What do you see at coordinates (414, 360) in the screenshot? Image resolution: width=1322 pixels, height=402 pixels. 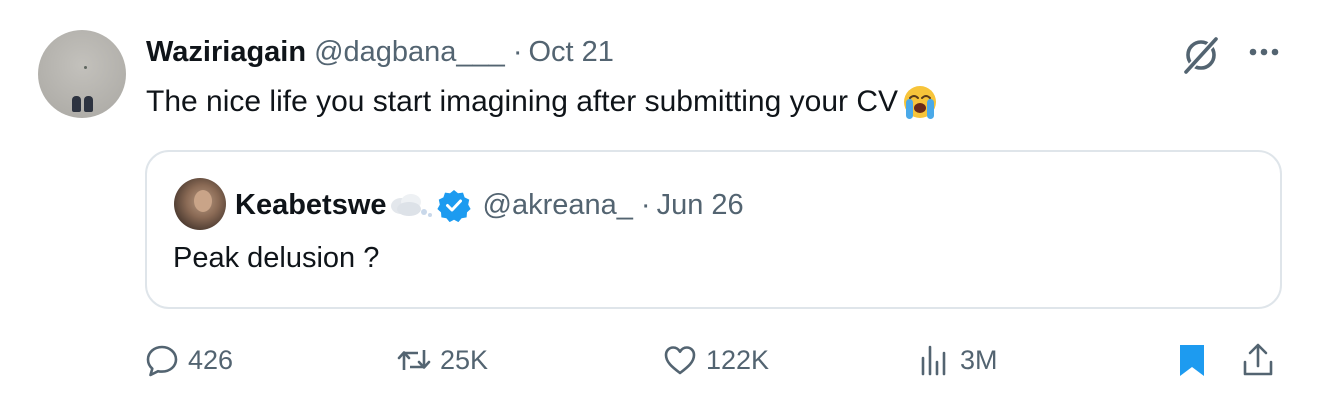 I see `retweet-icon` at bounding box center [414, 360].